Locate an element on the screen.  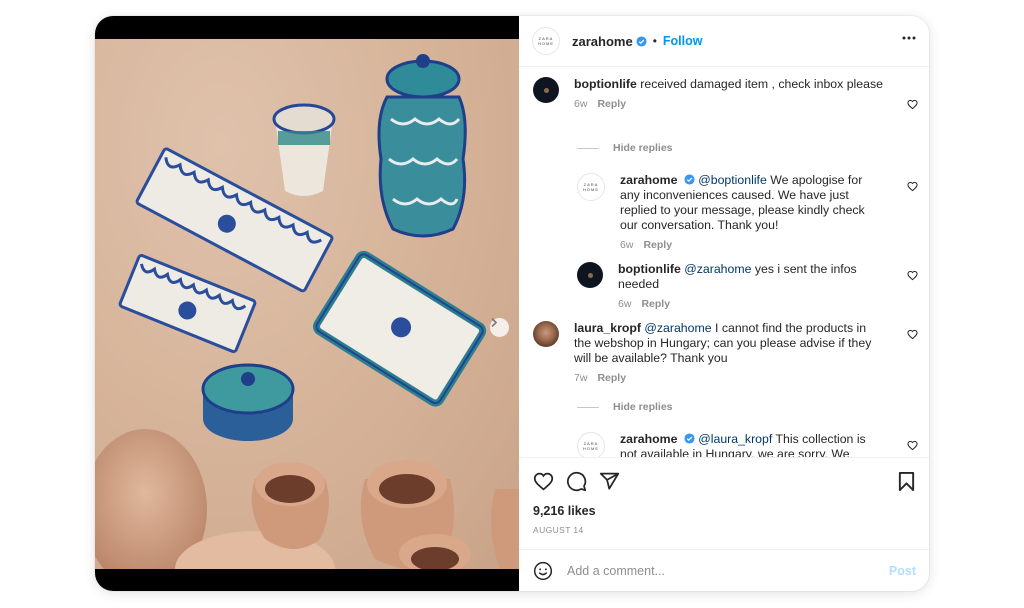
post-header: ZARA HOME zarahome • Follow is located at coordinates (724, 41).